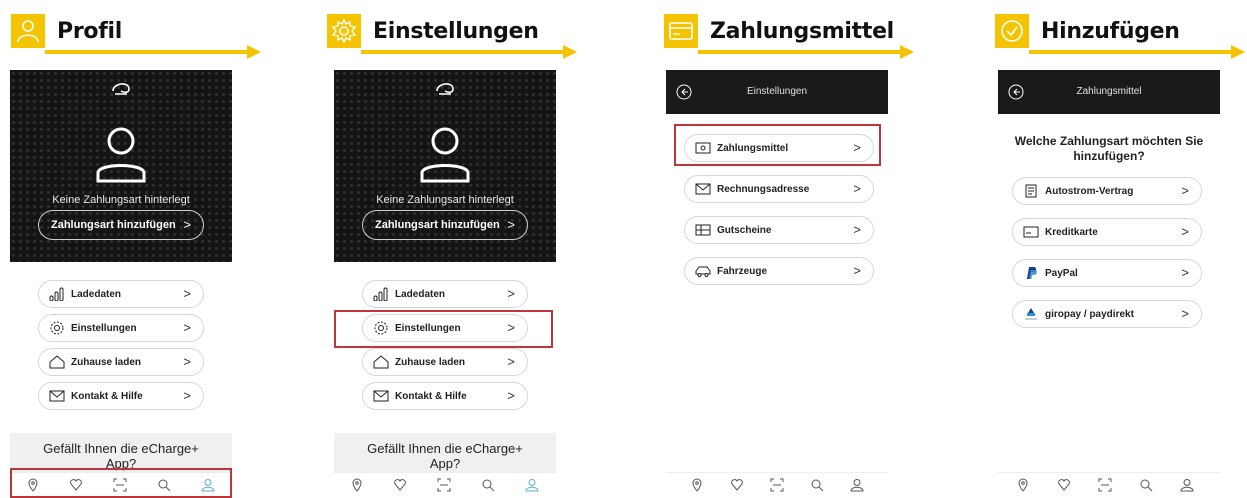  I want to click on menu-item-fahrzeuge: Fahrzeuge >, so click(779, 271).